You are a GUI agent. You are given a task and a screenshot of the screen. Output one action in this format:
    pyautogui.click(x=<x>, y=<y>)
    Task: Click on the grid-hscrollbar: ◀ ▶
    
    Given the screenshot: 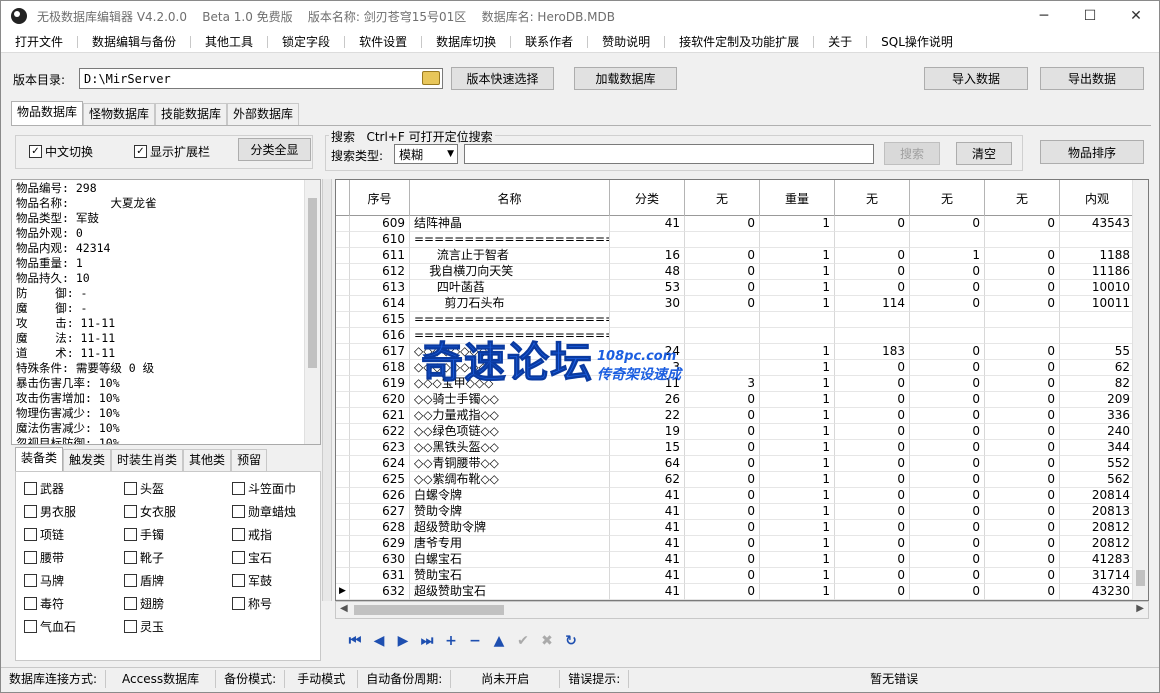 What is the action you would take?
    pyautogui.click(x=742, y=610)
    